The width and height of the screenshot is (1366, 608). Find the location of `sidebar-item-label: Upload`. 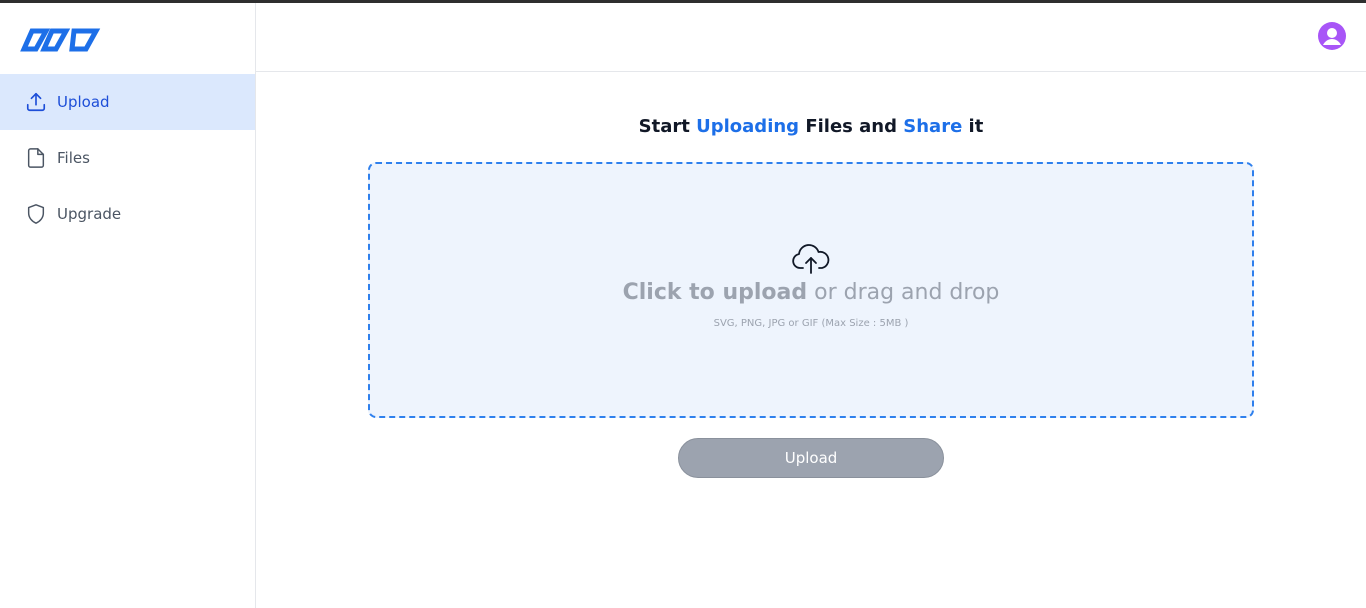

sidebar-item-label: Upload is located at coordinates (83, 102).